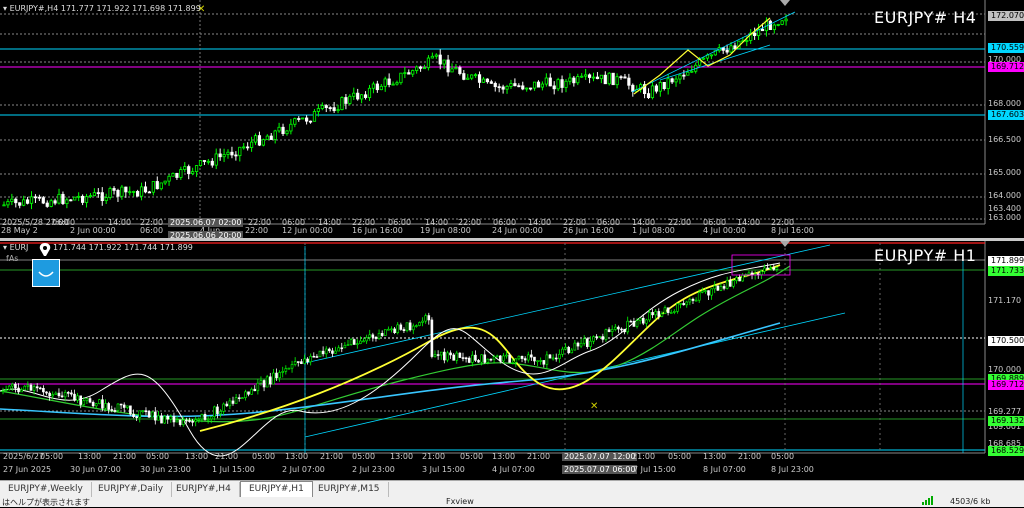 The height and width of the screenshot is (508, 1024). What do you see at coordinates (783, 222) in the screenshot?
I see `time-axis-label: 22:00` at bounding box center [783, 222].